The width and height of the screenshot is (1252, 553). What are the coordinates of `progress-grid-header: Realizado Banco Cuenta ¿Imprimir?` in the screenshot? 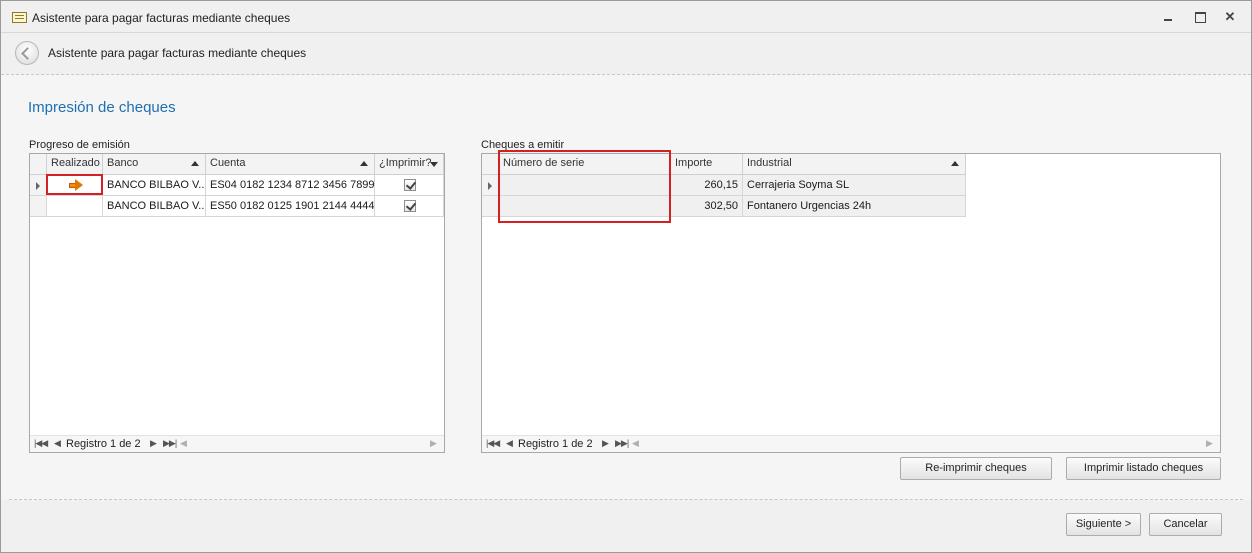 It's located at (237, 164).